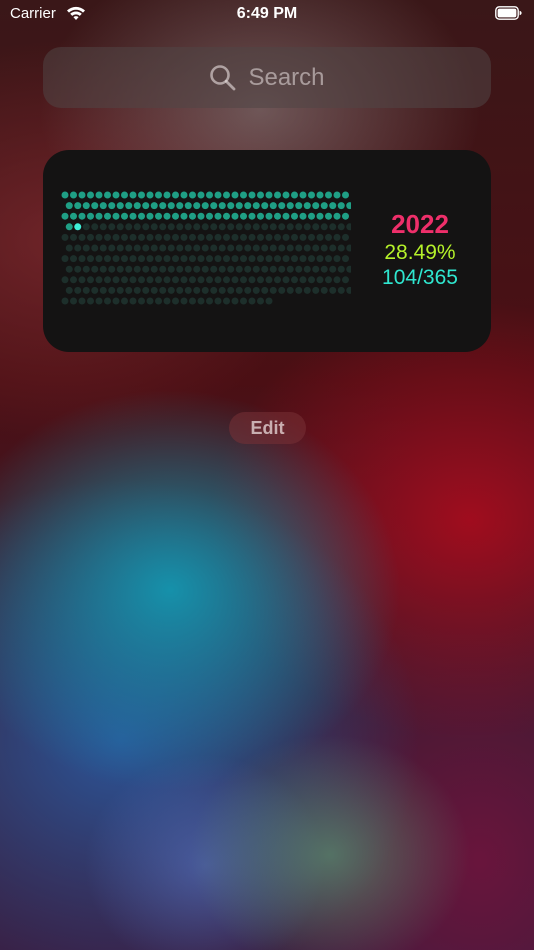 The height and width of the screenshot is (950, 534). I want to click on search-icon, so click(223, 78).